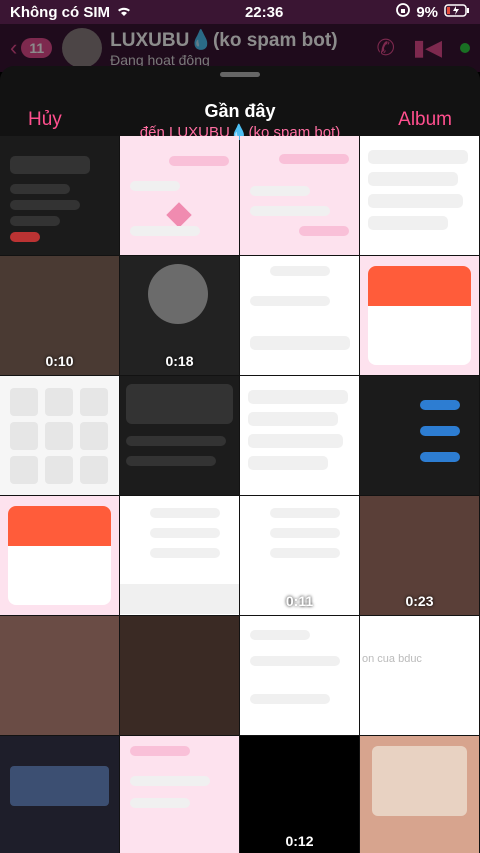  Describe the element at coordinates (82, 48) in the screenshot. I see `avatar` at that location.